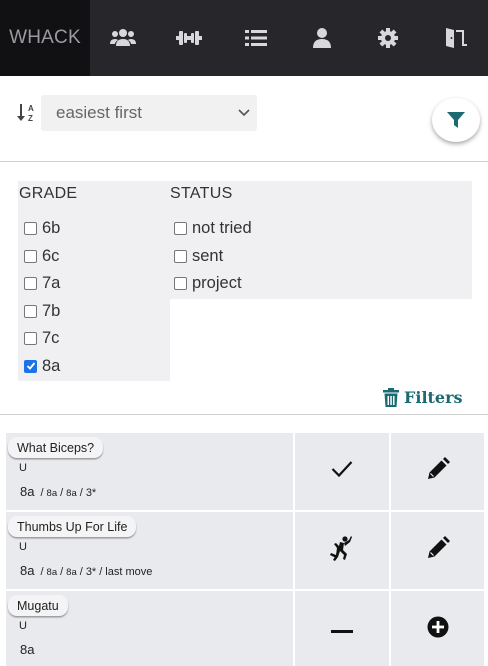 The width and height of the screenshot is (488, 666). Describe the element at coordinates (99, 112) in the screenshot. I see `sort-order-value: easiest first` at that location.